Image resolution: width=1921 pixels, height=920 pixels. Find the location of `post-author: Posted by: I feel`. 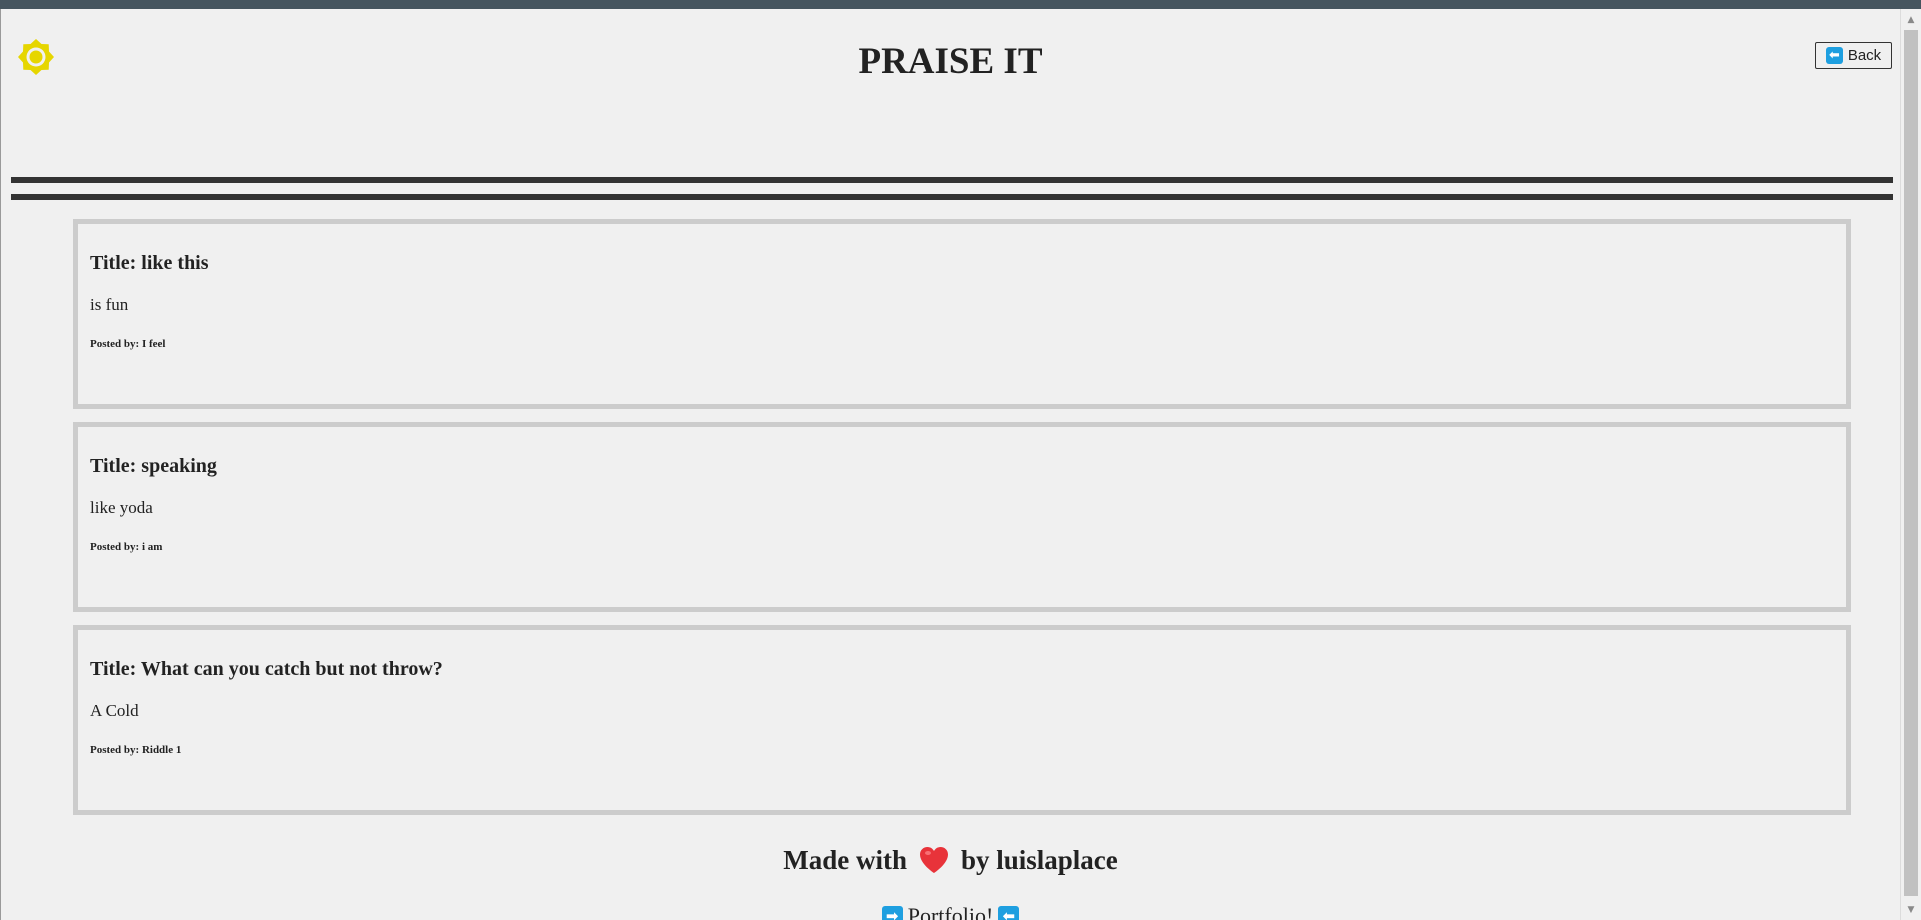

post-author: Posted by: I feel is located at coordinates (128, 344).